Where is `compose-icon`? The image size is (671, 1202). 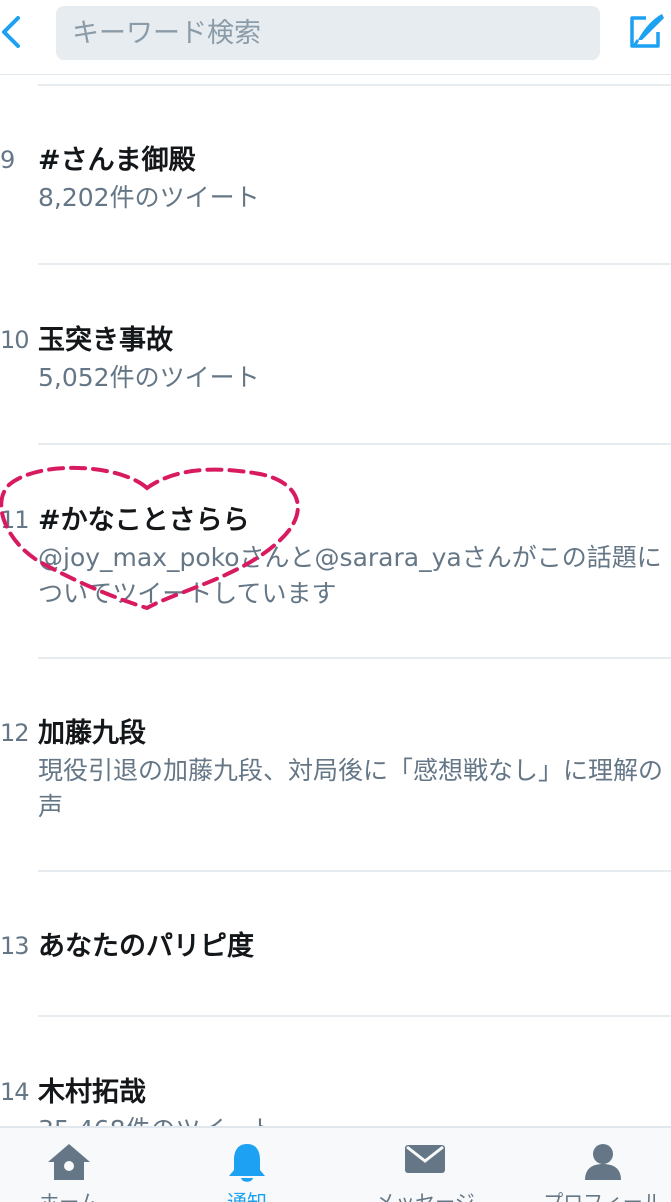
compose-icon is located at coordinates (646, 32).